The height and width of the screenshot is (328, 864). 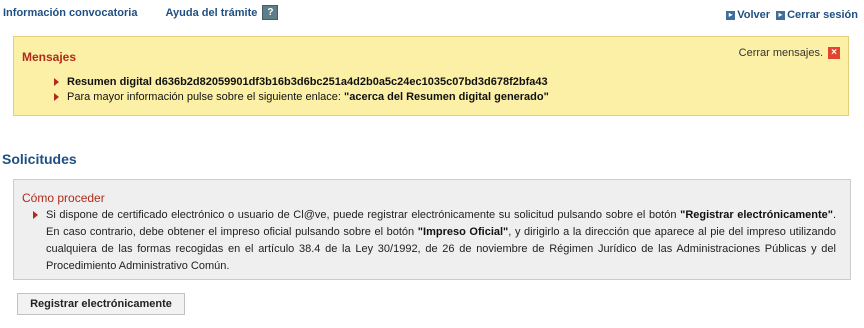 I want to click on digital-summary-info-link: "acerca del Resumen digital generado", so click(x=446, y=97).